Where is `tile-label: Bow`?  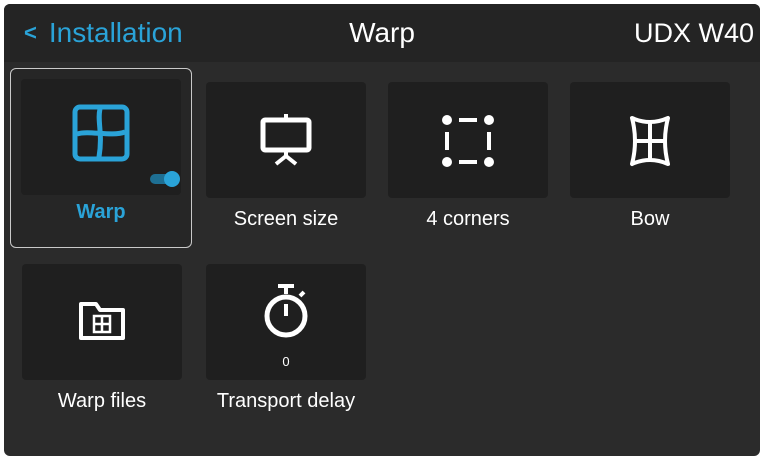
tile-label: Bow is located at coordinates (650, 219).